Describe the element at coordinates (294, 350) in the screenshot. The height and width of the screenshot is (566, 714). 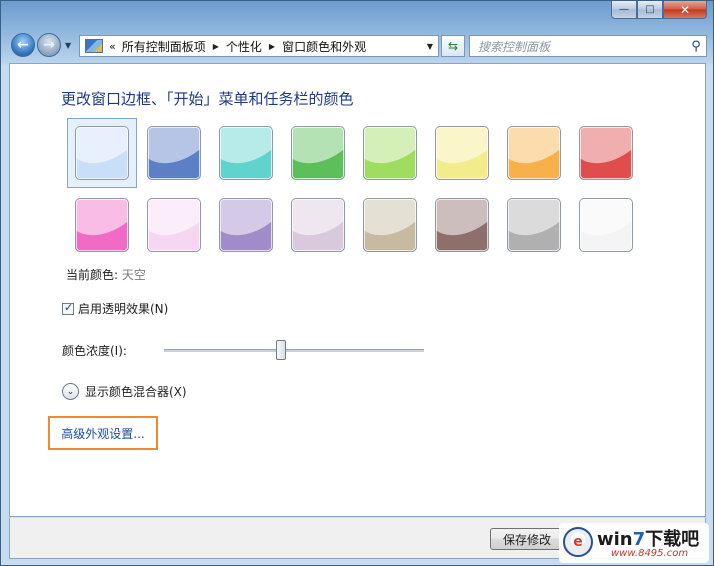
I see `intensity-slider-track` at that location.